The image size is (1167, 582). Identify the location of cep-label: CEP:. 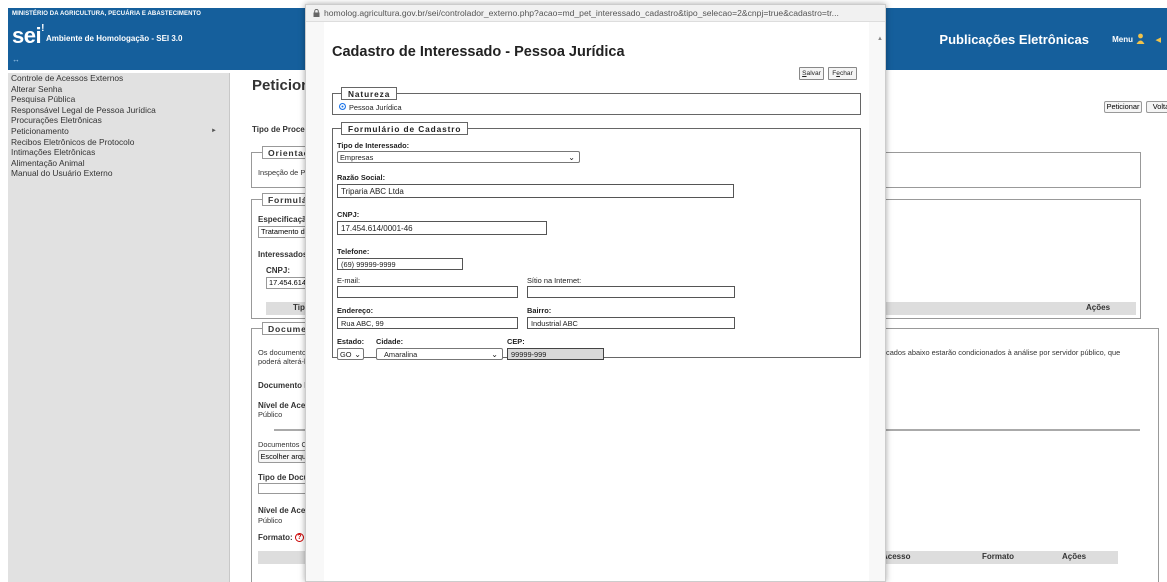
(516, 341).